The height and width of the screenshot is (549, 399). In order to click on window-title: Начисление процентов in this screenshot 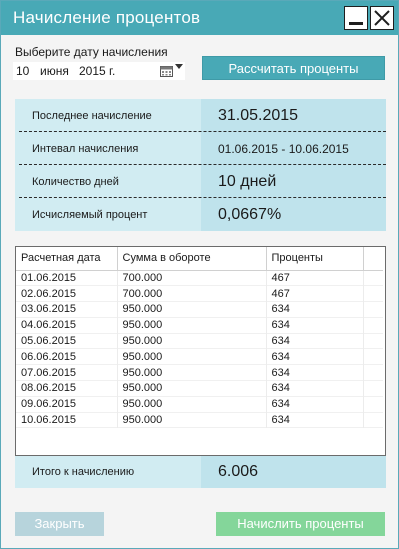, I will do `click(107, 17)`.